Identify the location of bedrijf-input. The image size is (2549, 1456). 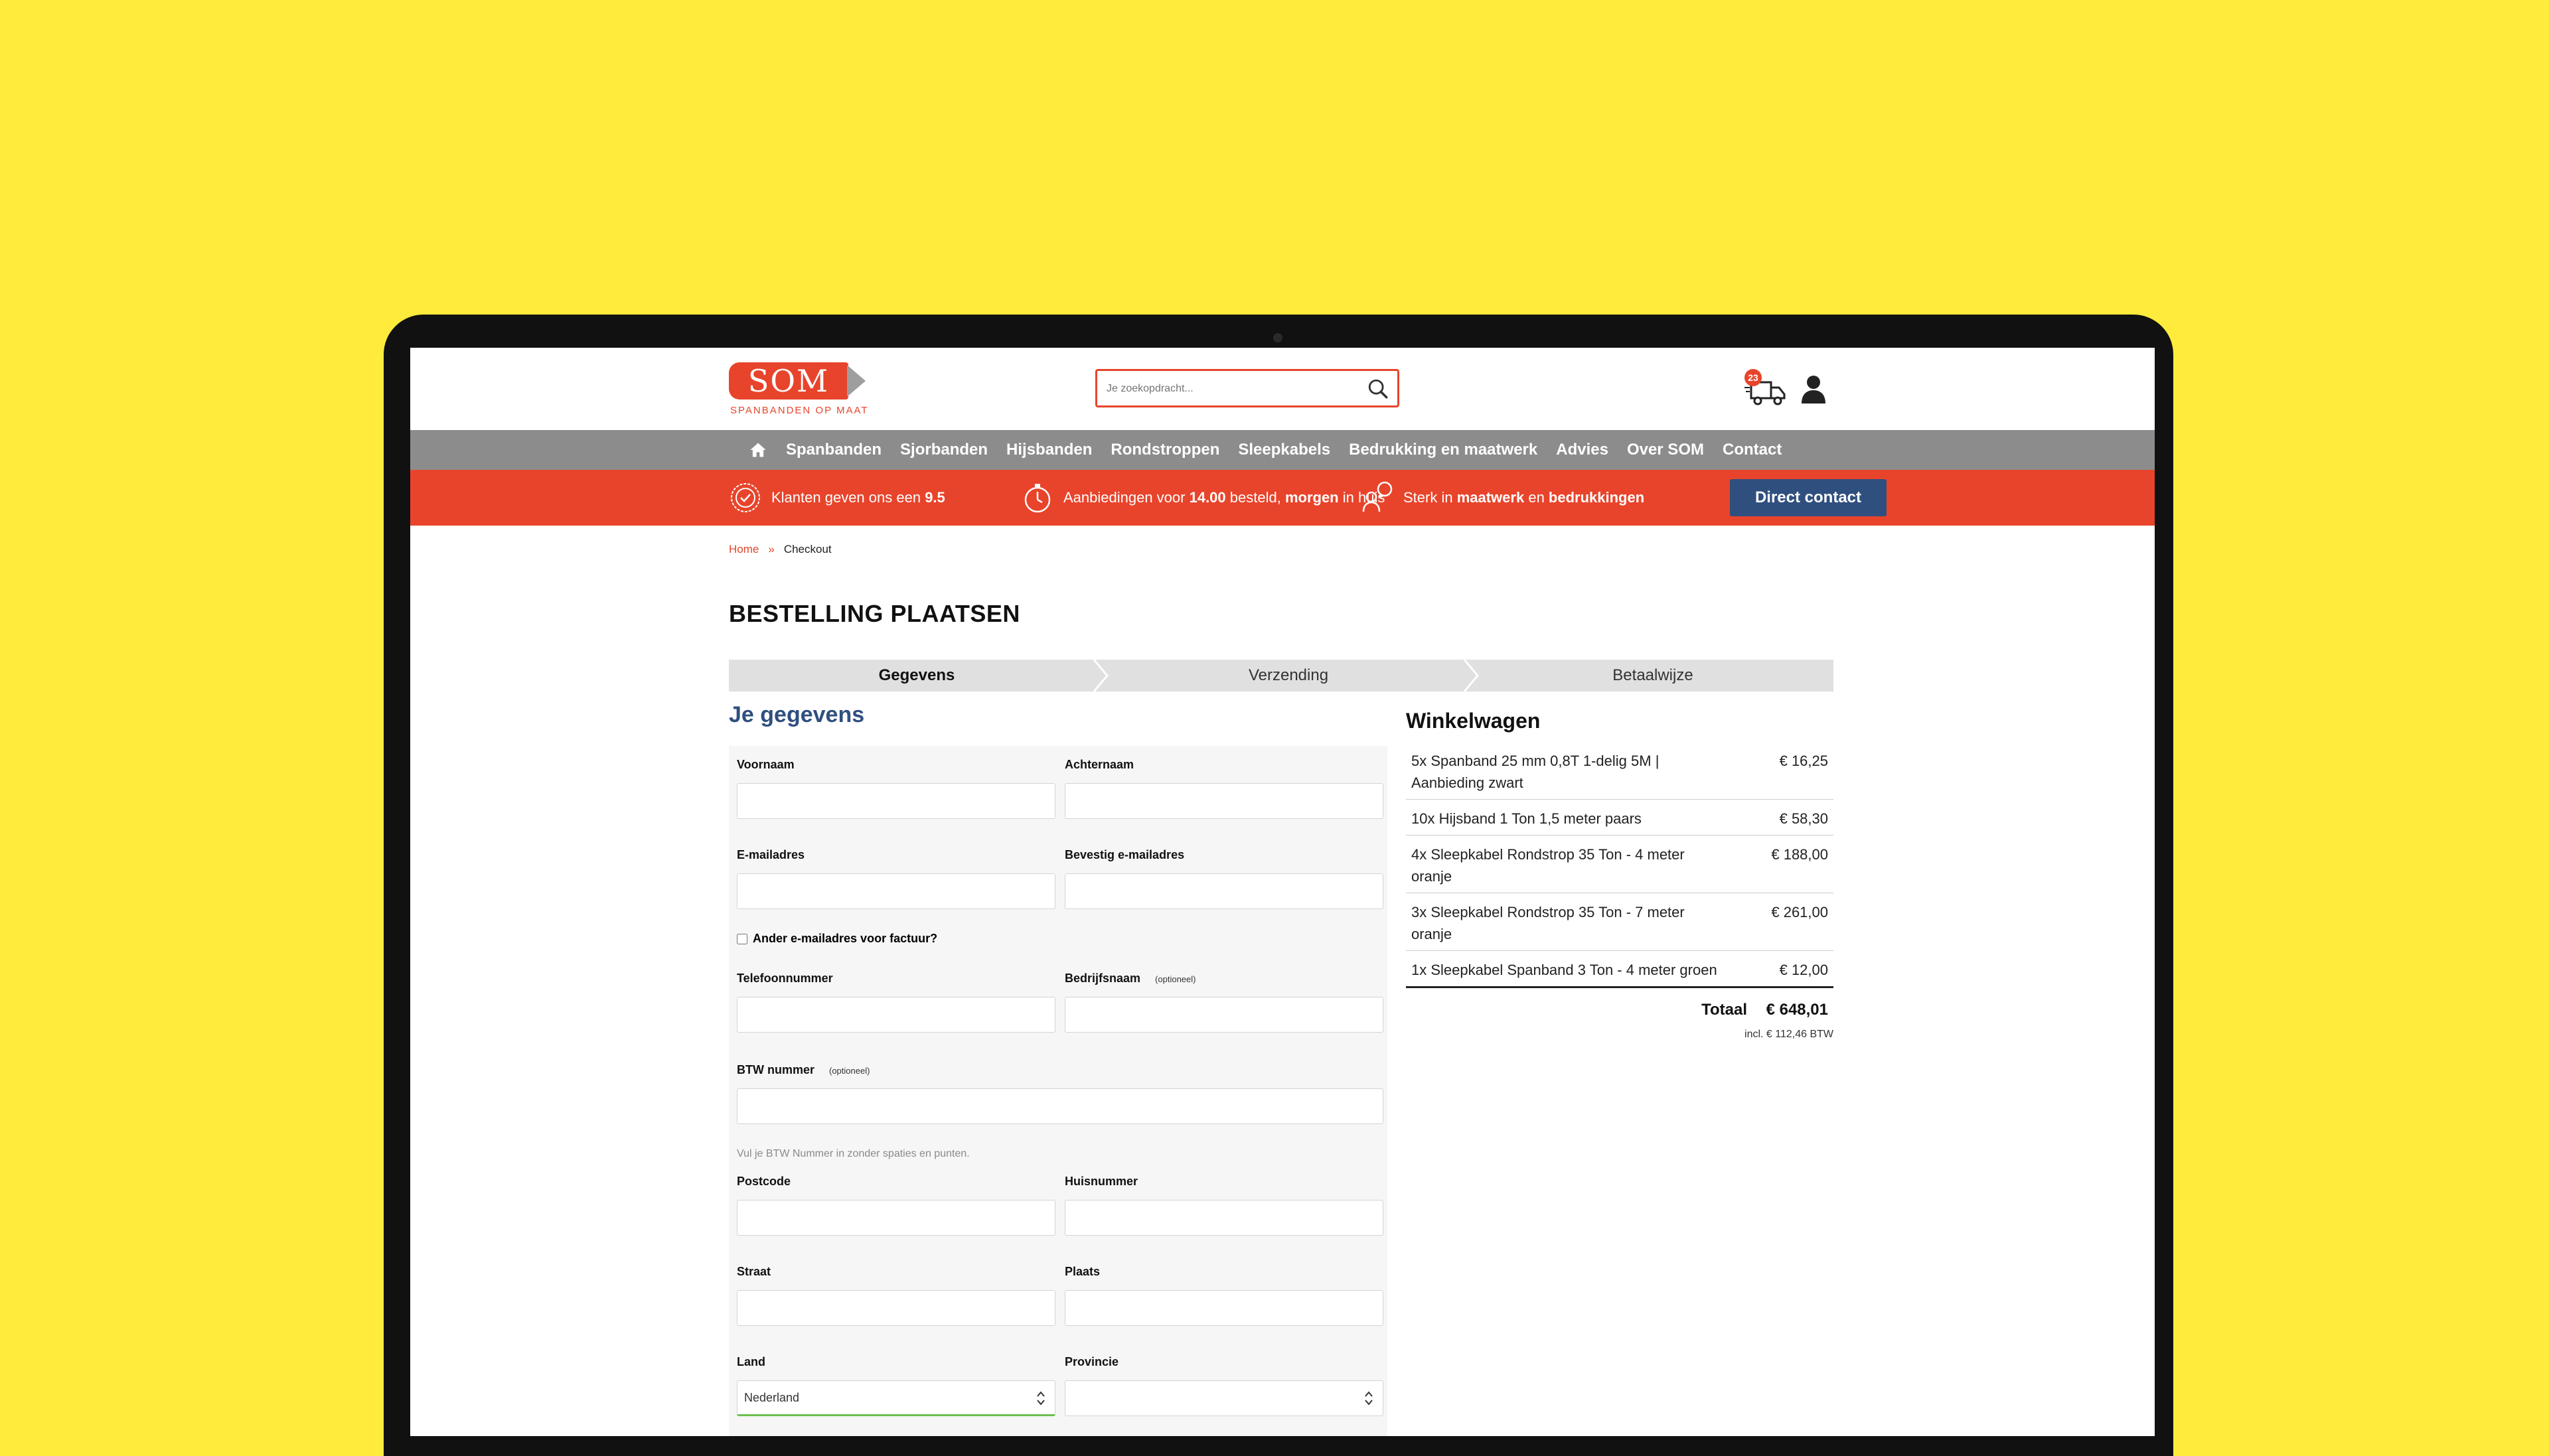
(1224, 1014).